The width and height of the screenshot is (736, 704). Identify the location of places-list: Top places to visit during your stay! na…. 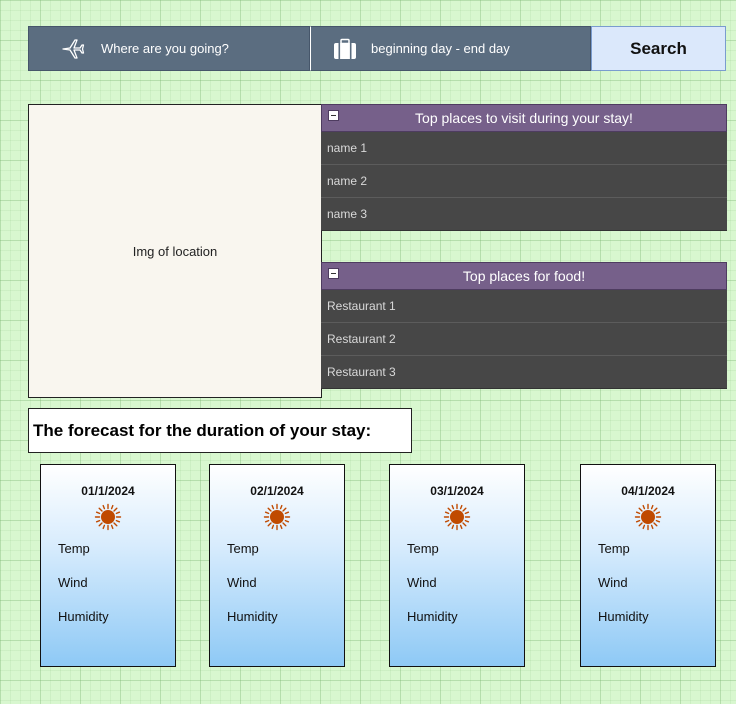
(524, 167).